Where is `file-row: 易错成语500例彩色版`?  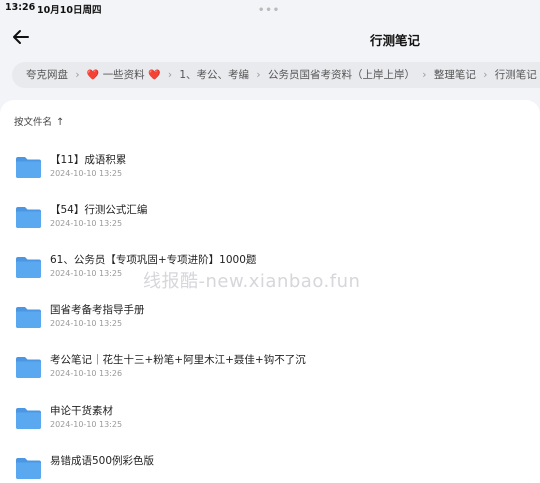 file-row: 易错成语500例彩色版 is located at coordinates (270, 466).